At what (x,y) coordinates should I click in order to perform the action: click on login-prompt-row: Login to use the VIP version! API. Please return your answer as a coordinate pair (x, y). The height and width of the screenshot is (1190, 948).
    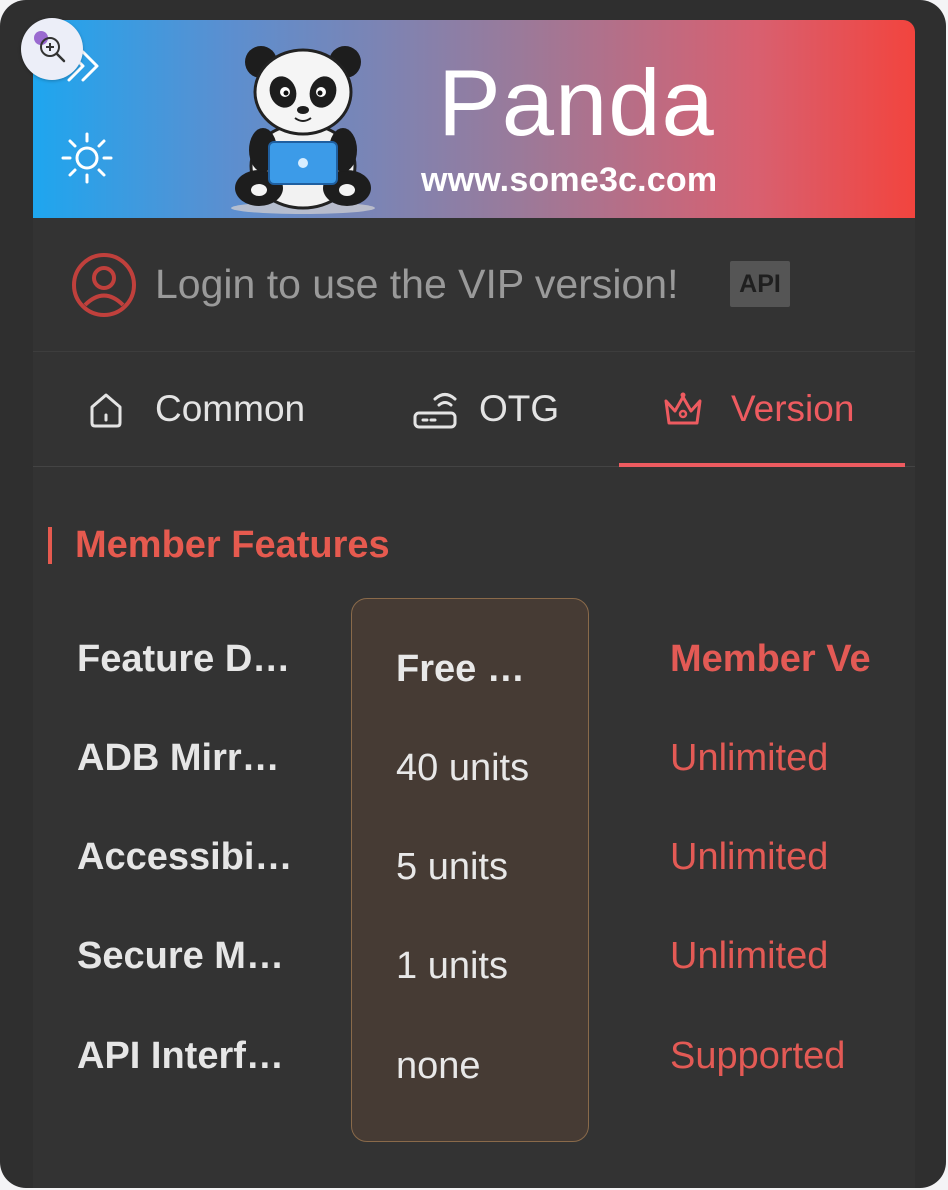
    Looking at the image, I should click on (474, 285).